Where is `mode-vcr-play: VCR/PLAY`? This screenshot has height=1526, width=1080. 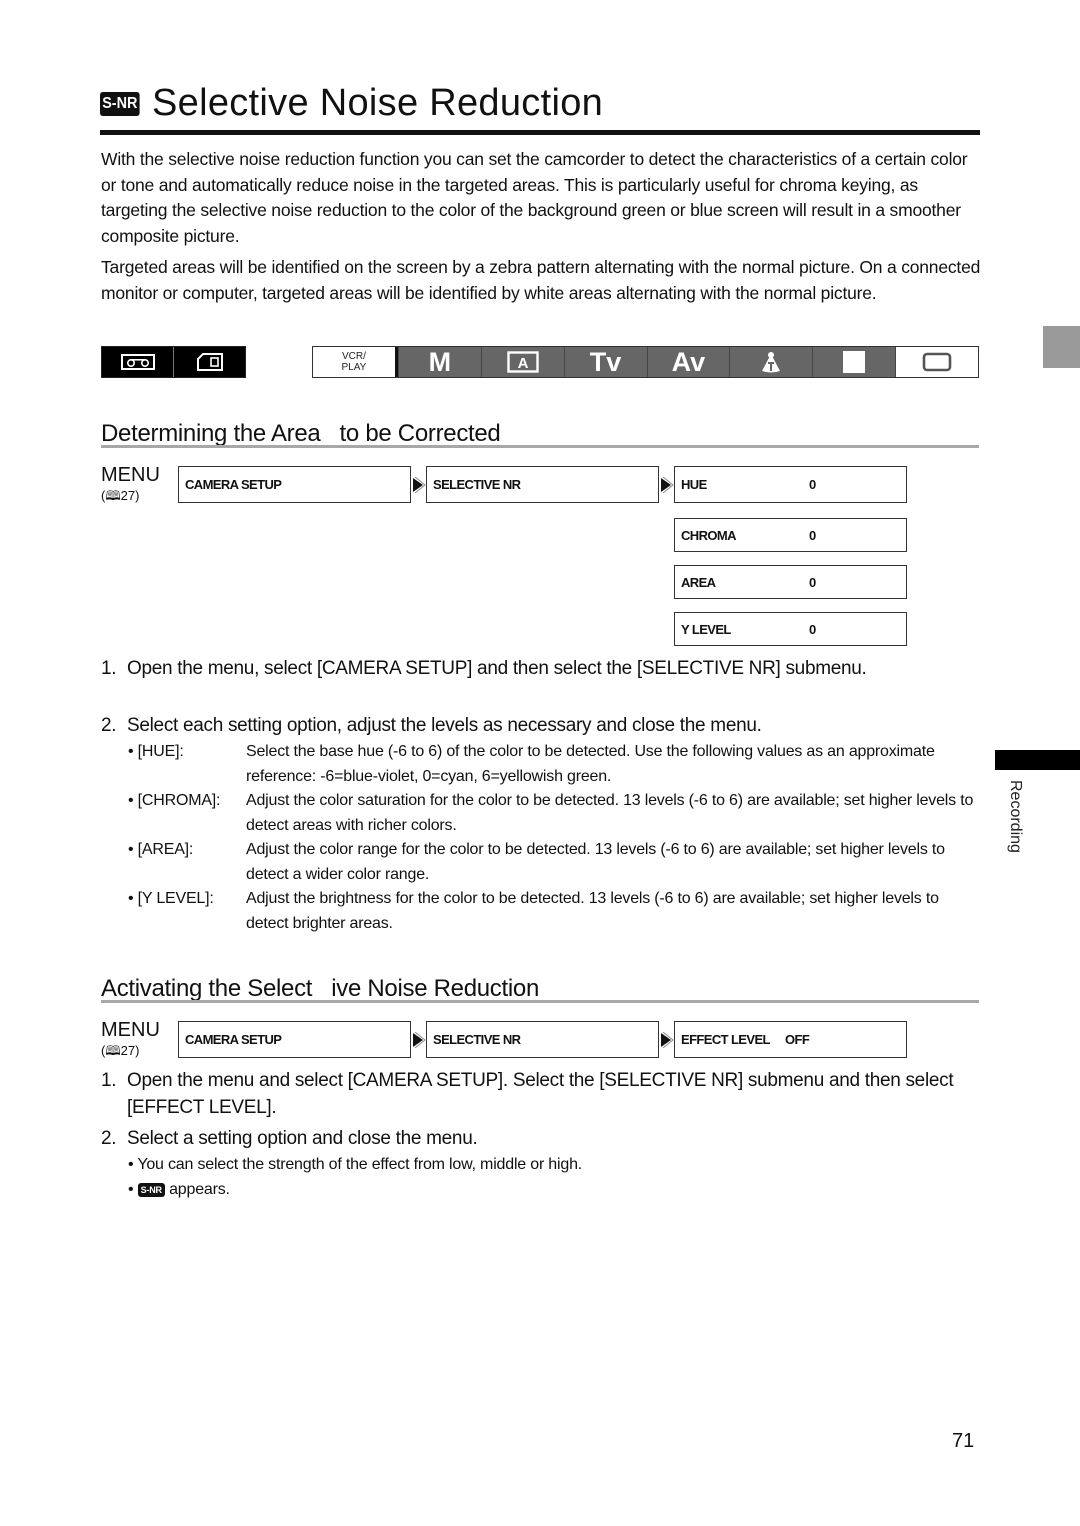
mode-vcr-play: VCR/PLAY is located at coordinates (355, 362).